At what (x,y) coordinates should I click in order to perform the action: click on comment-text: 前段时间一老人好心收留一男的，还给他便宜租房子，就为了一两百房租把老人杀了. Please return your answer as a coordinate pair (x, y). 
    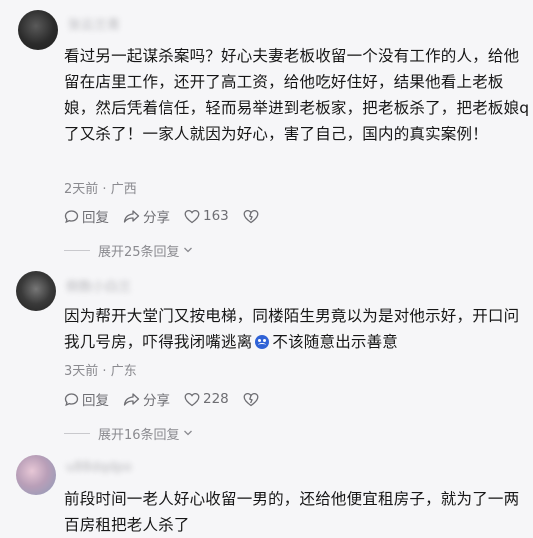
    Looking at the image, I should click on (292, 512).